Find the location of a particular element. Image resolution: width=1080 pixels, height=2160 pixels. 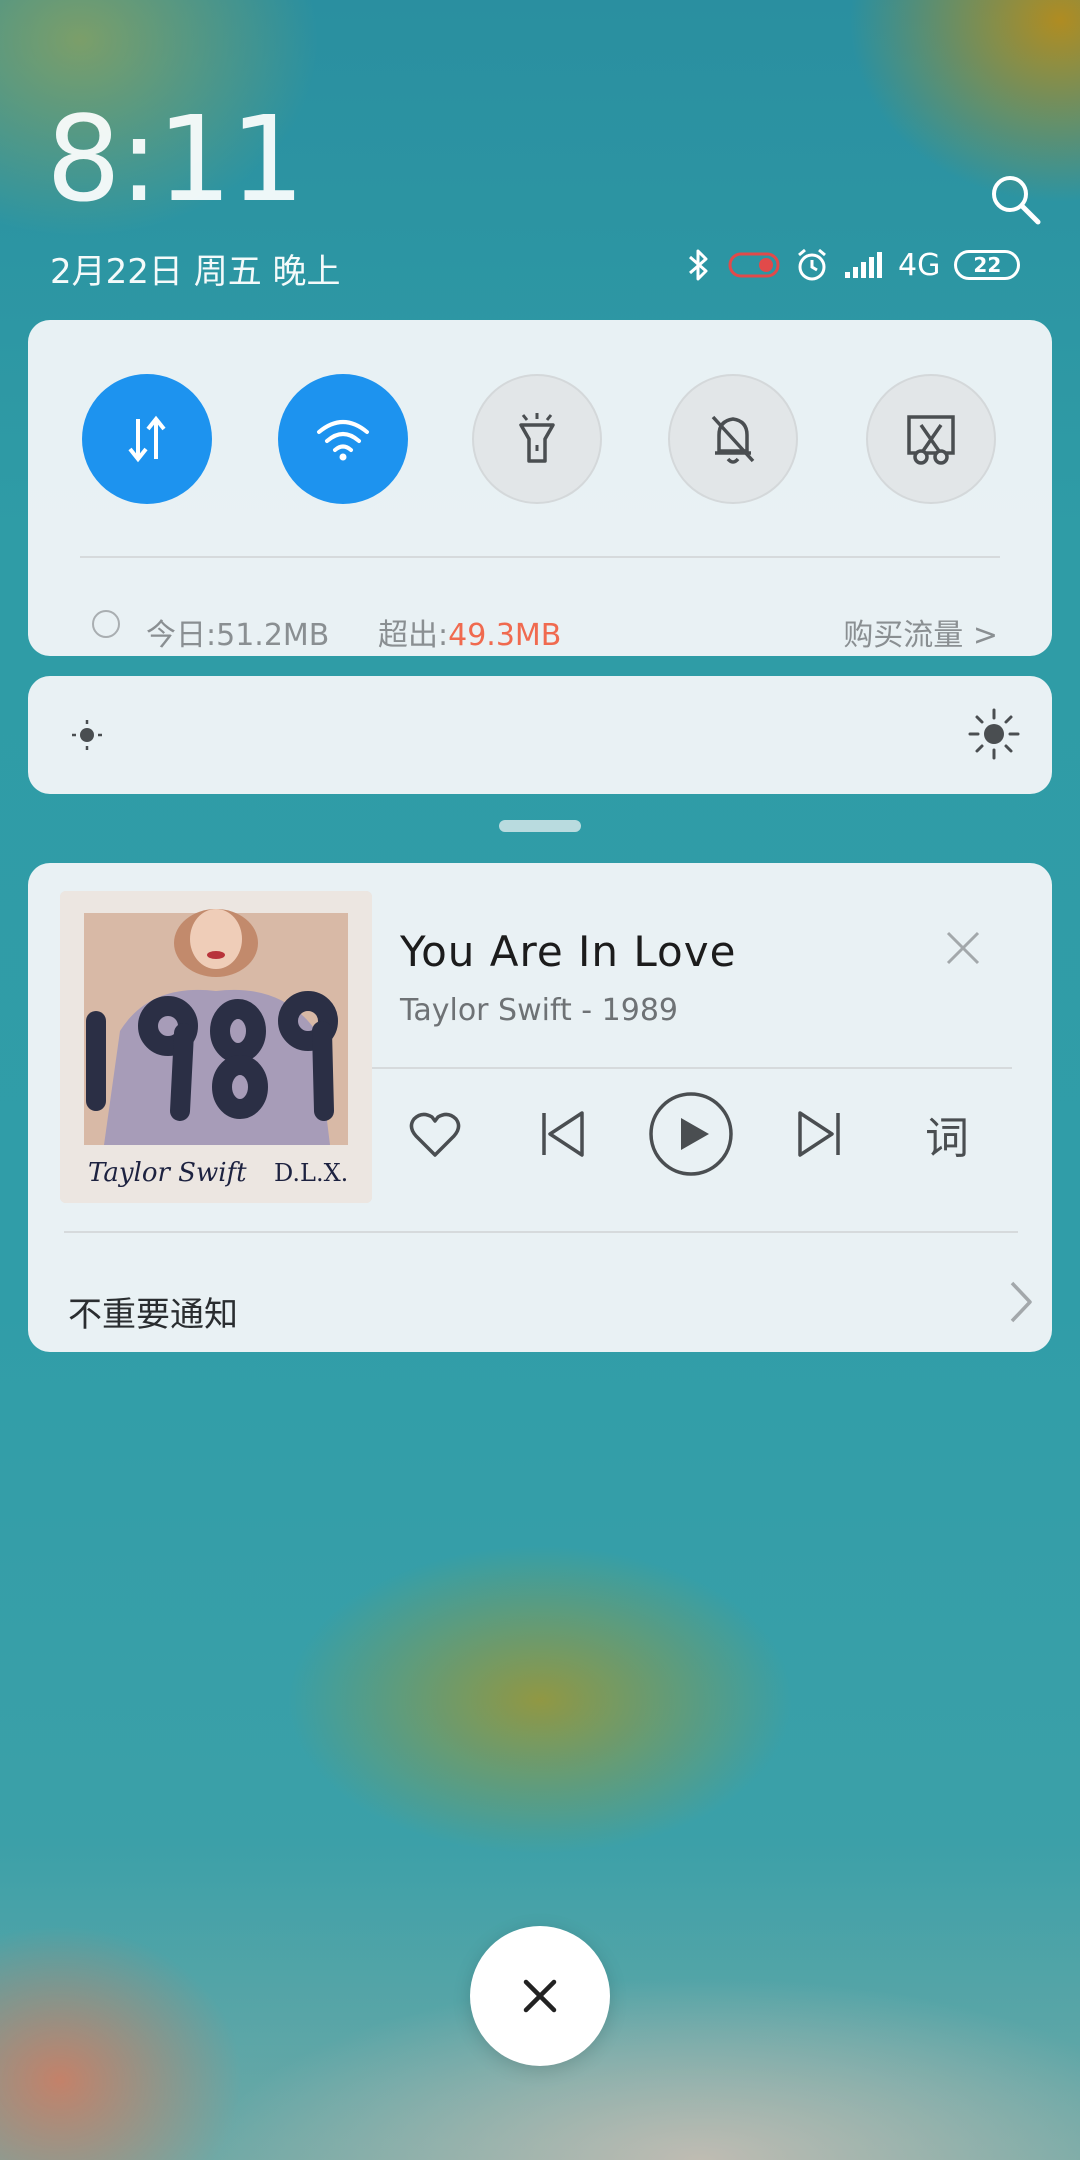

bell-off-icon is located at coordinates (733, 439).